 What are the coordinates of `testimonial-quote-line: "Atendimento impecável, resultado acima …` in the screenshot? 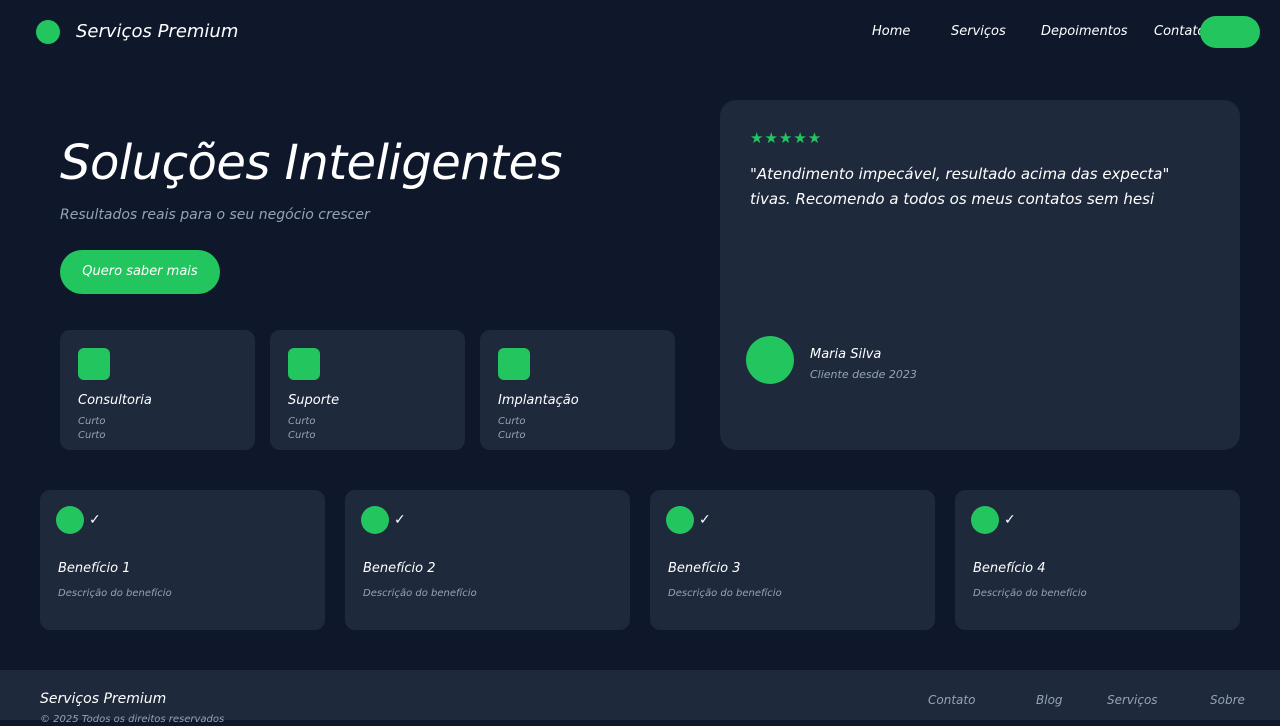 It's located at (960, 174).